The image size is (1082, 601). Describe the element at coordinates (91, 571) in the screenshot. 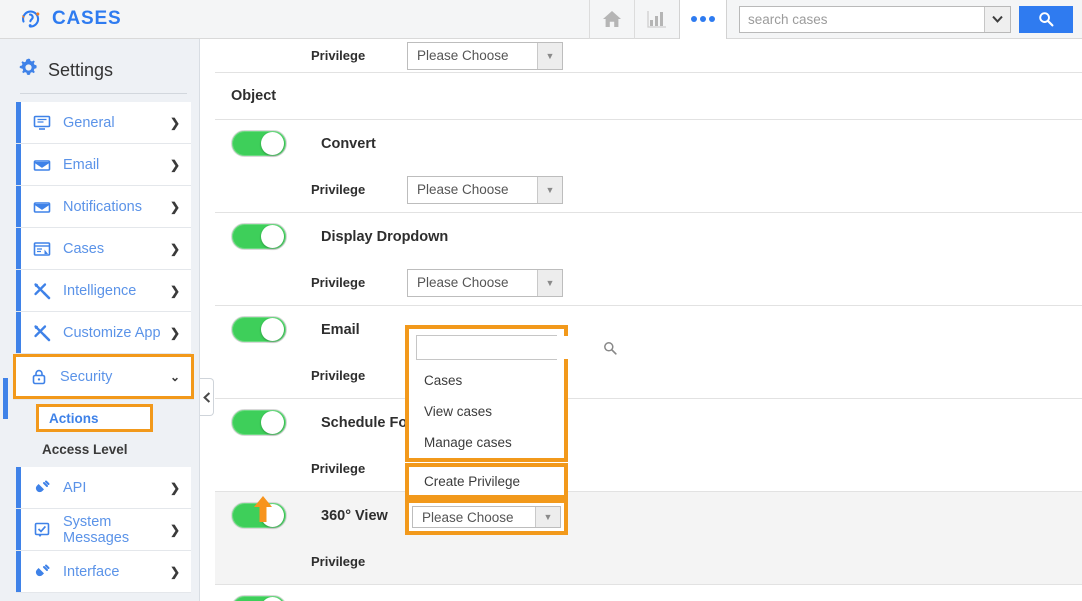

I see `sidebar-item-label: Interface` at that location.